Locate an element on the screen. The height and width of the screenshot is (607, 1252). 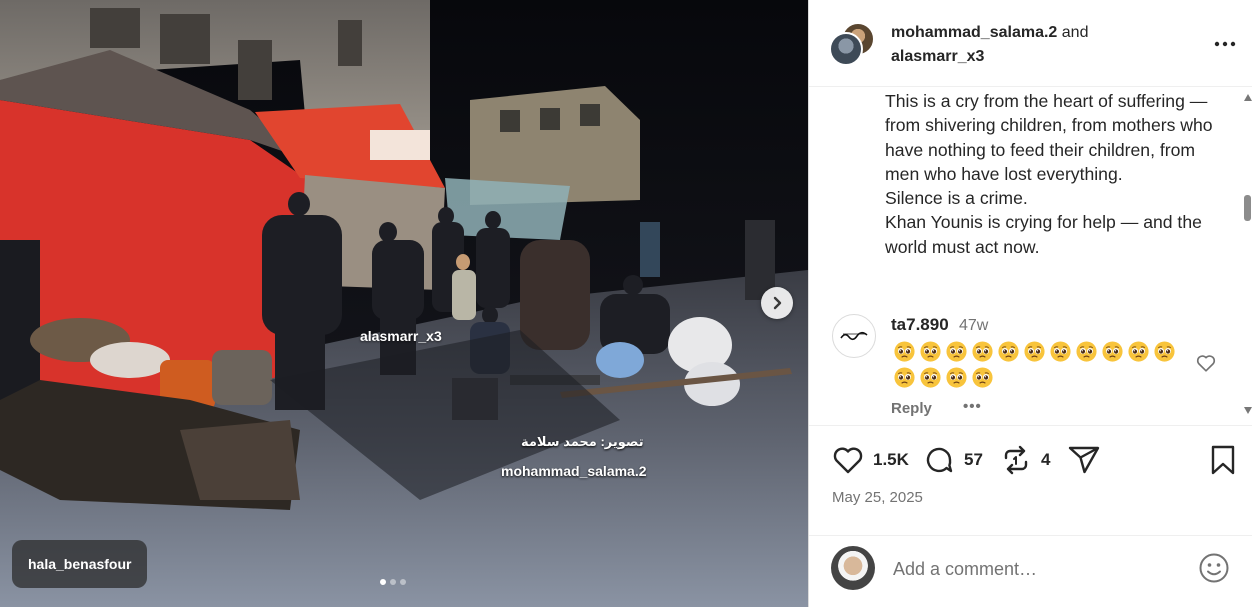
reply-button: Reply is located at coordinates (911, 408).